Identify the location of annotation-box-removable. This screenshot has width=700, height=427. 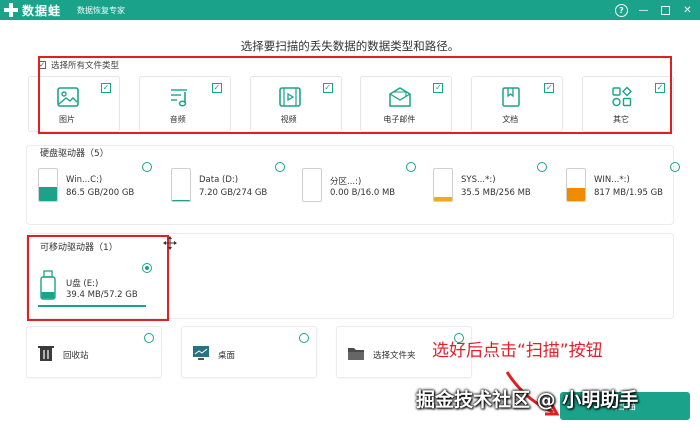
(98, 278).